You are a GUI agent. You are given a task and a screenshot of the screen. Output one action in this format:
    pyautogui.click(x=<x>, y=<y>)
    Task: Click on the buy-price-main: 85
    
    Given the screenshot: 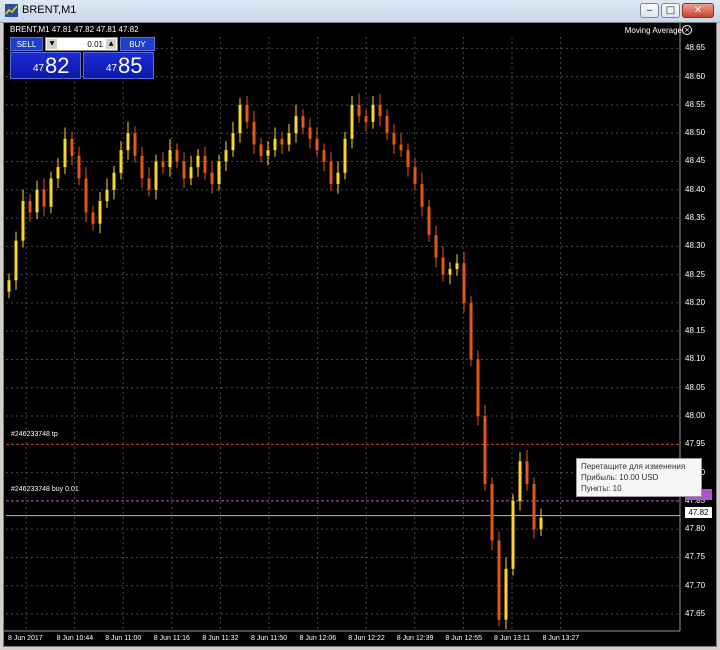 What is the action you would take?
    pyautogui.click(x=130, y=65)
    